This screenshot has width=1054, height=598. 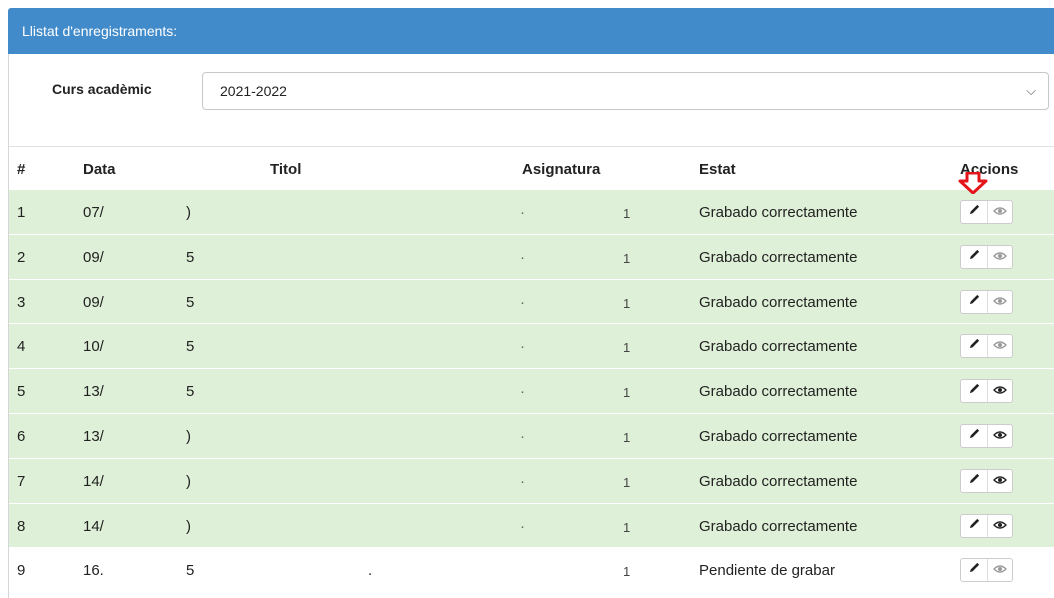 I want to click on row-number: 3, so click(x=21, y=302).